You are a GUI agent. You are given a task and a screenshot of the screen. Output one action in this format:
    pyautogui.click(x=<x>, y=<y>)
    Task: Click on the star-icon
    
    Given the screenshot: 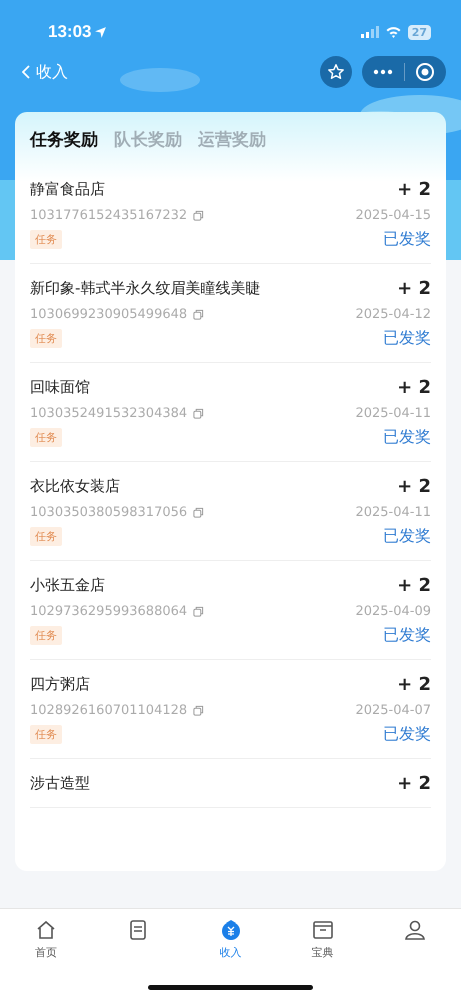 What is the action you would take?
    pyautogui.click(x=336, y=72)
    